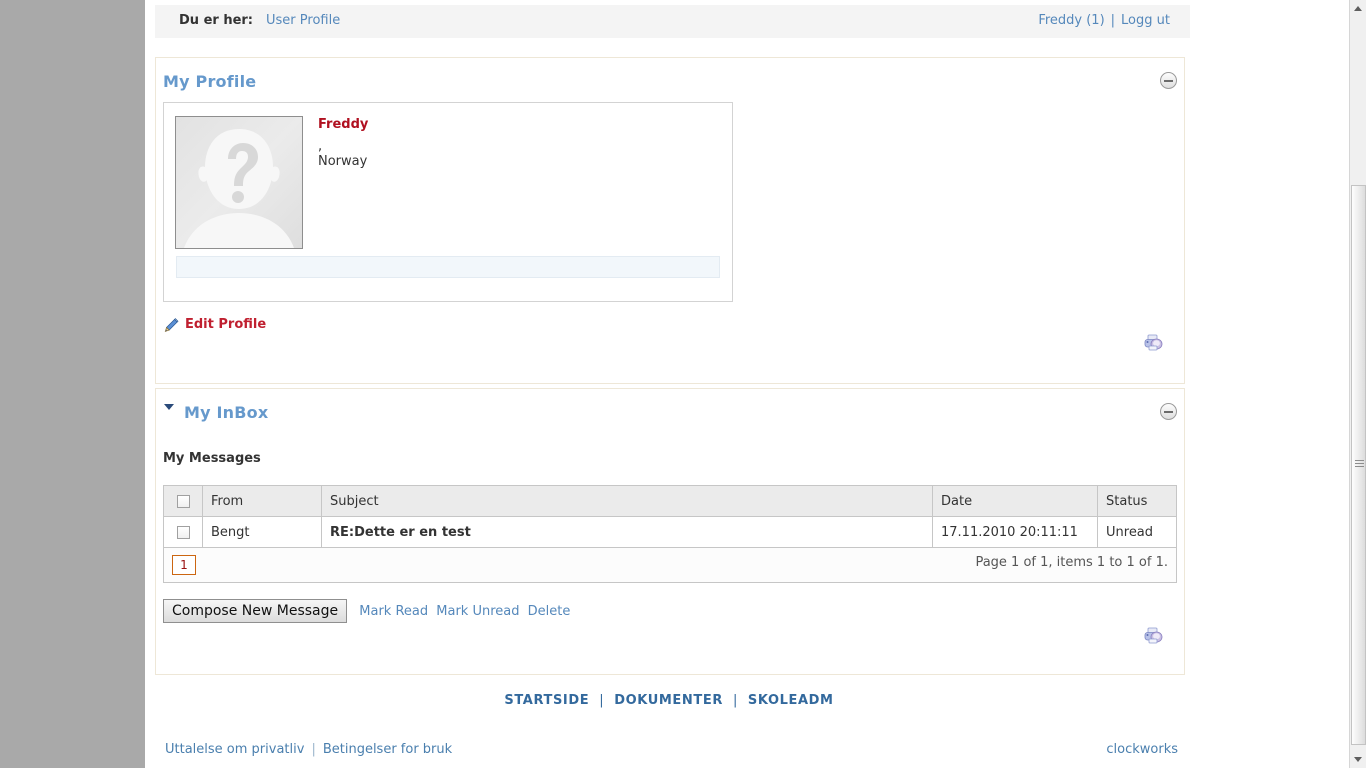 The height and width of the screenshot is (768, 1366). I want to click on delete-link: Delete, so click(549, 611).